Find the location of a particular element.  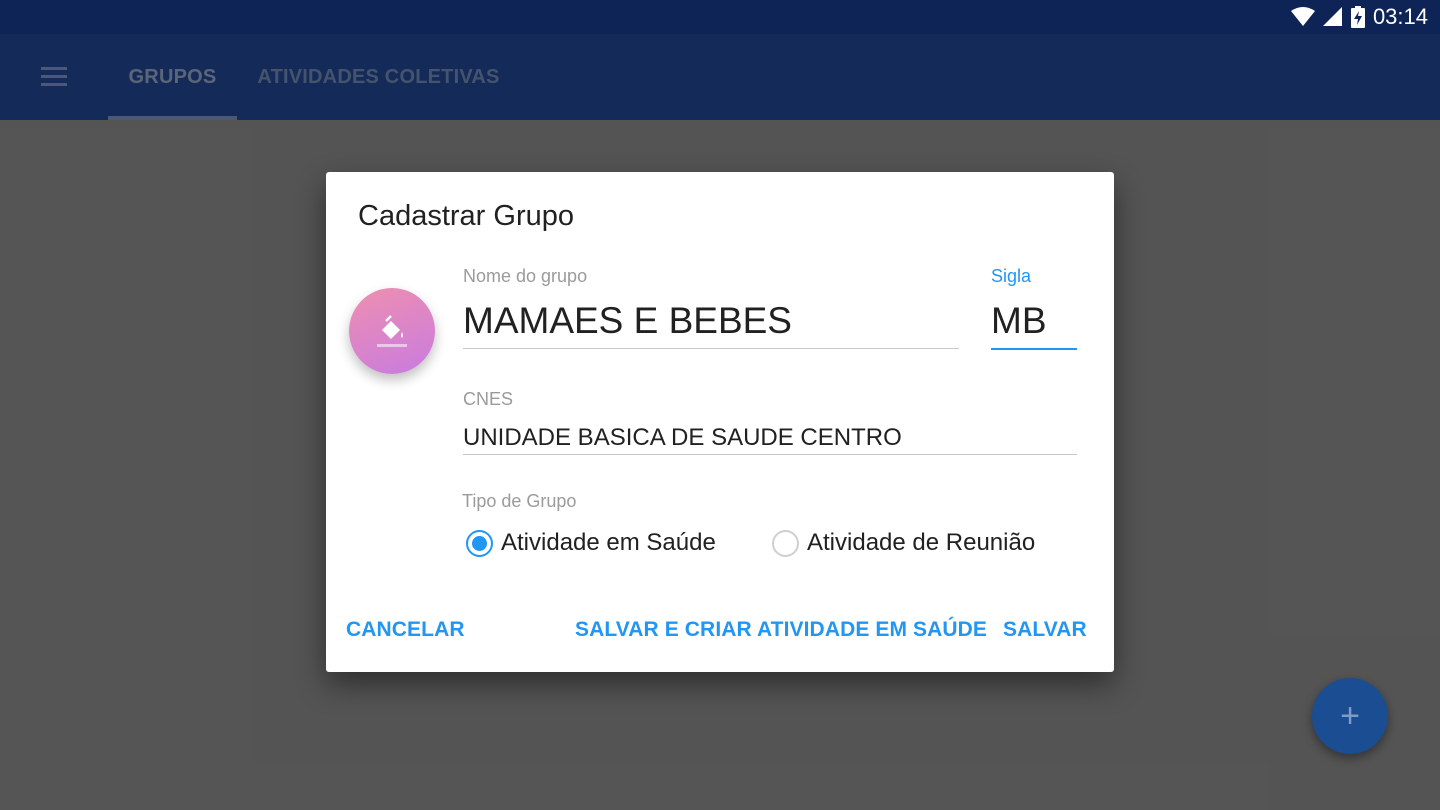

add-group-button: + is located at coordinates (1350, 716).